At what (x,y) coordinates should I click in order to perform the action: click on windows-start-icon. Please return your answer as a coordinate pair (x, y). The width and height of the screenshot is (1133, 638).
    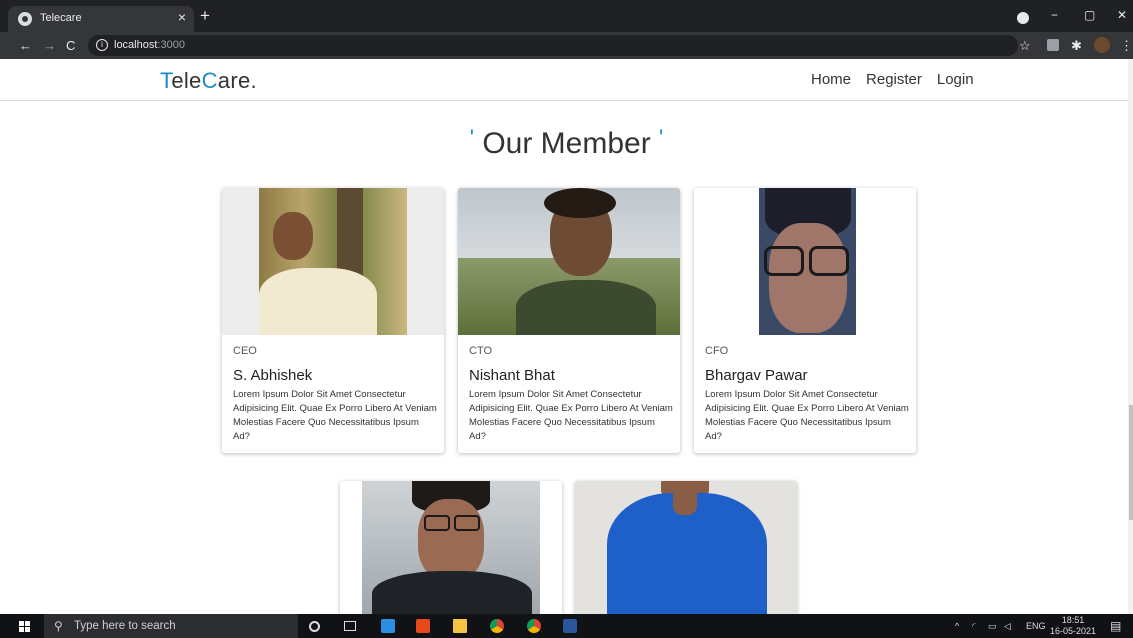
    Looking at the image, I should click on (24, 626).